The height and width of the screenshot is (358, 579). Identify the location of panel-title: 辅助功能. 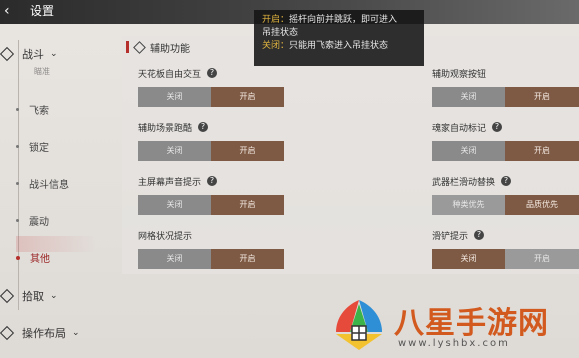
(170, 49).